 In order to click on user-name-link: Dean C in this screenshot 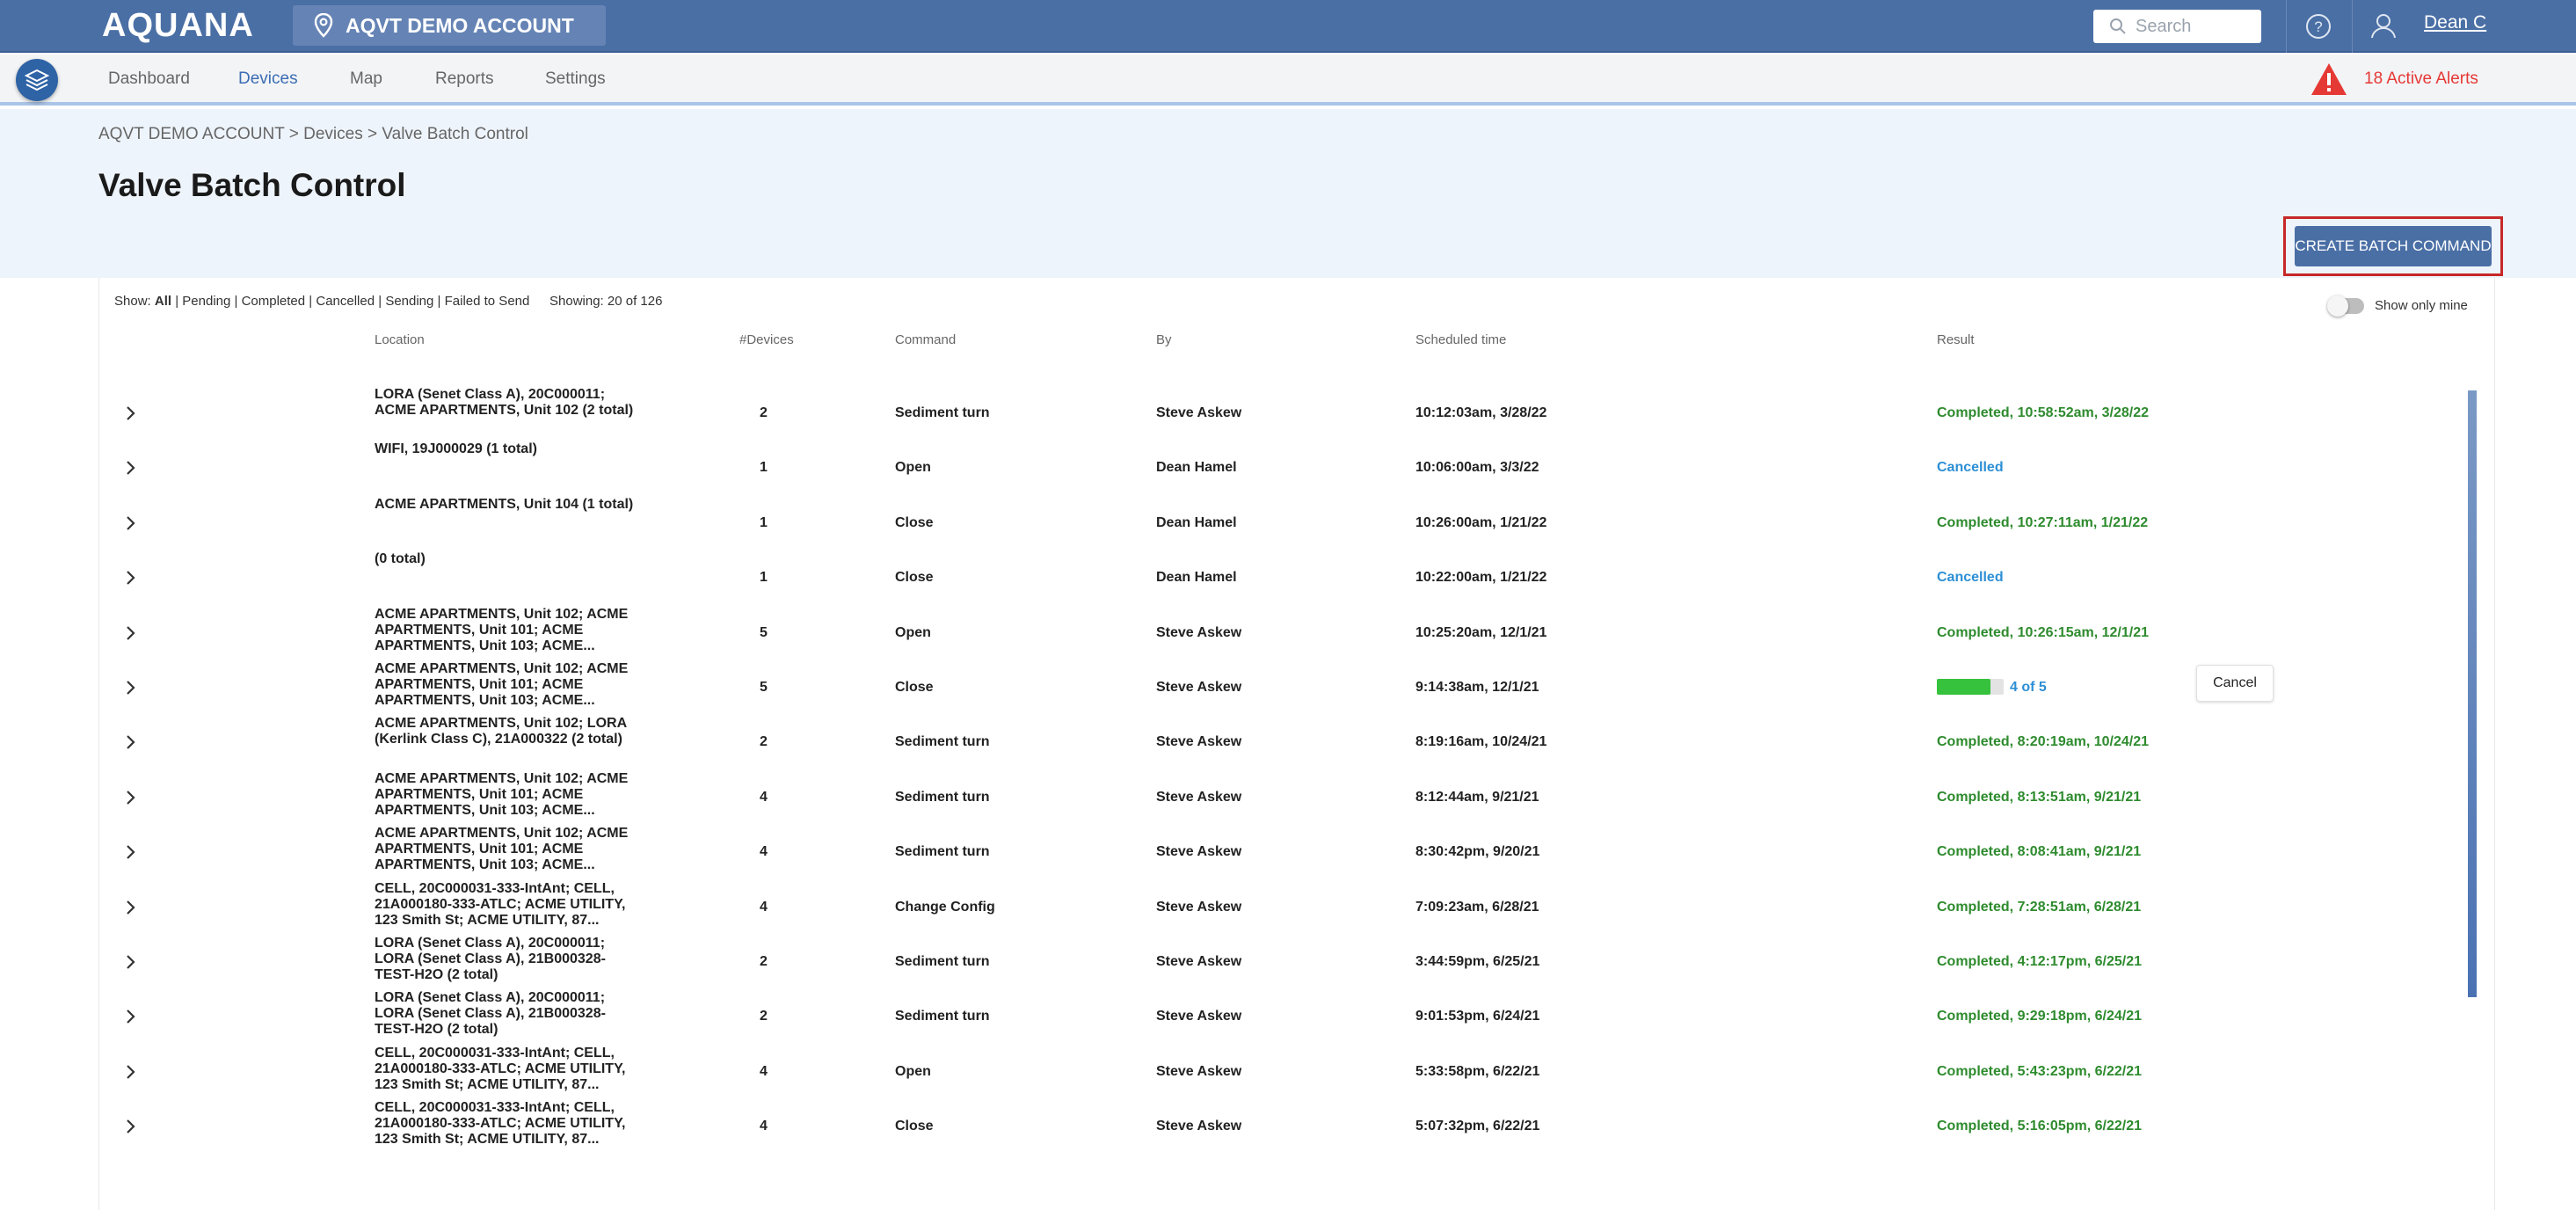, I will do `click(2455, 23)`.